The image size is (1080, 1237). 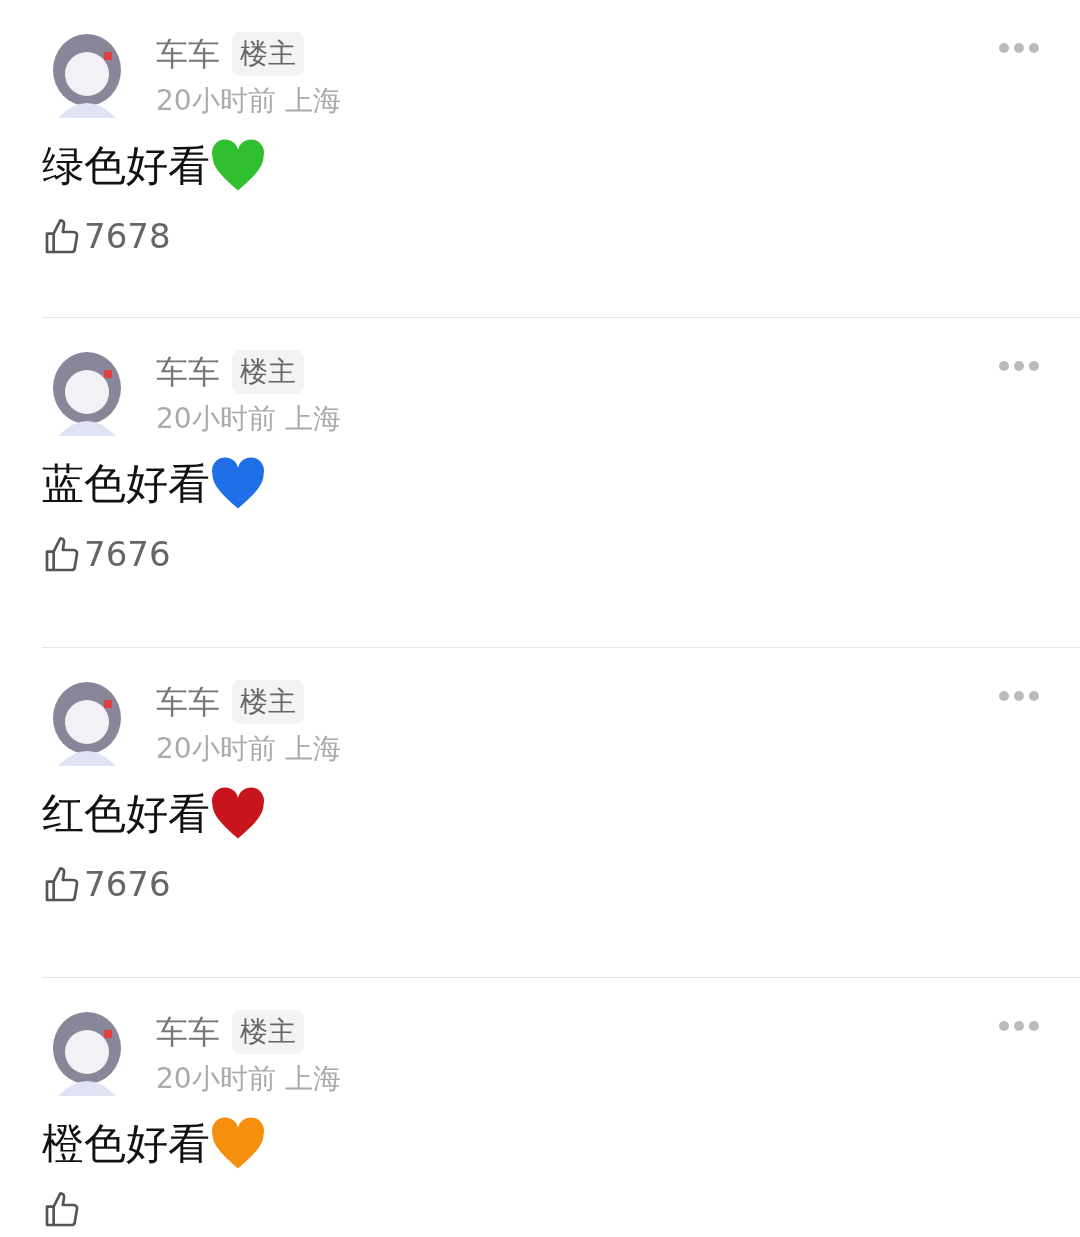 I want to click on like-count: 7678, so click(x=127, y=236).